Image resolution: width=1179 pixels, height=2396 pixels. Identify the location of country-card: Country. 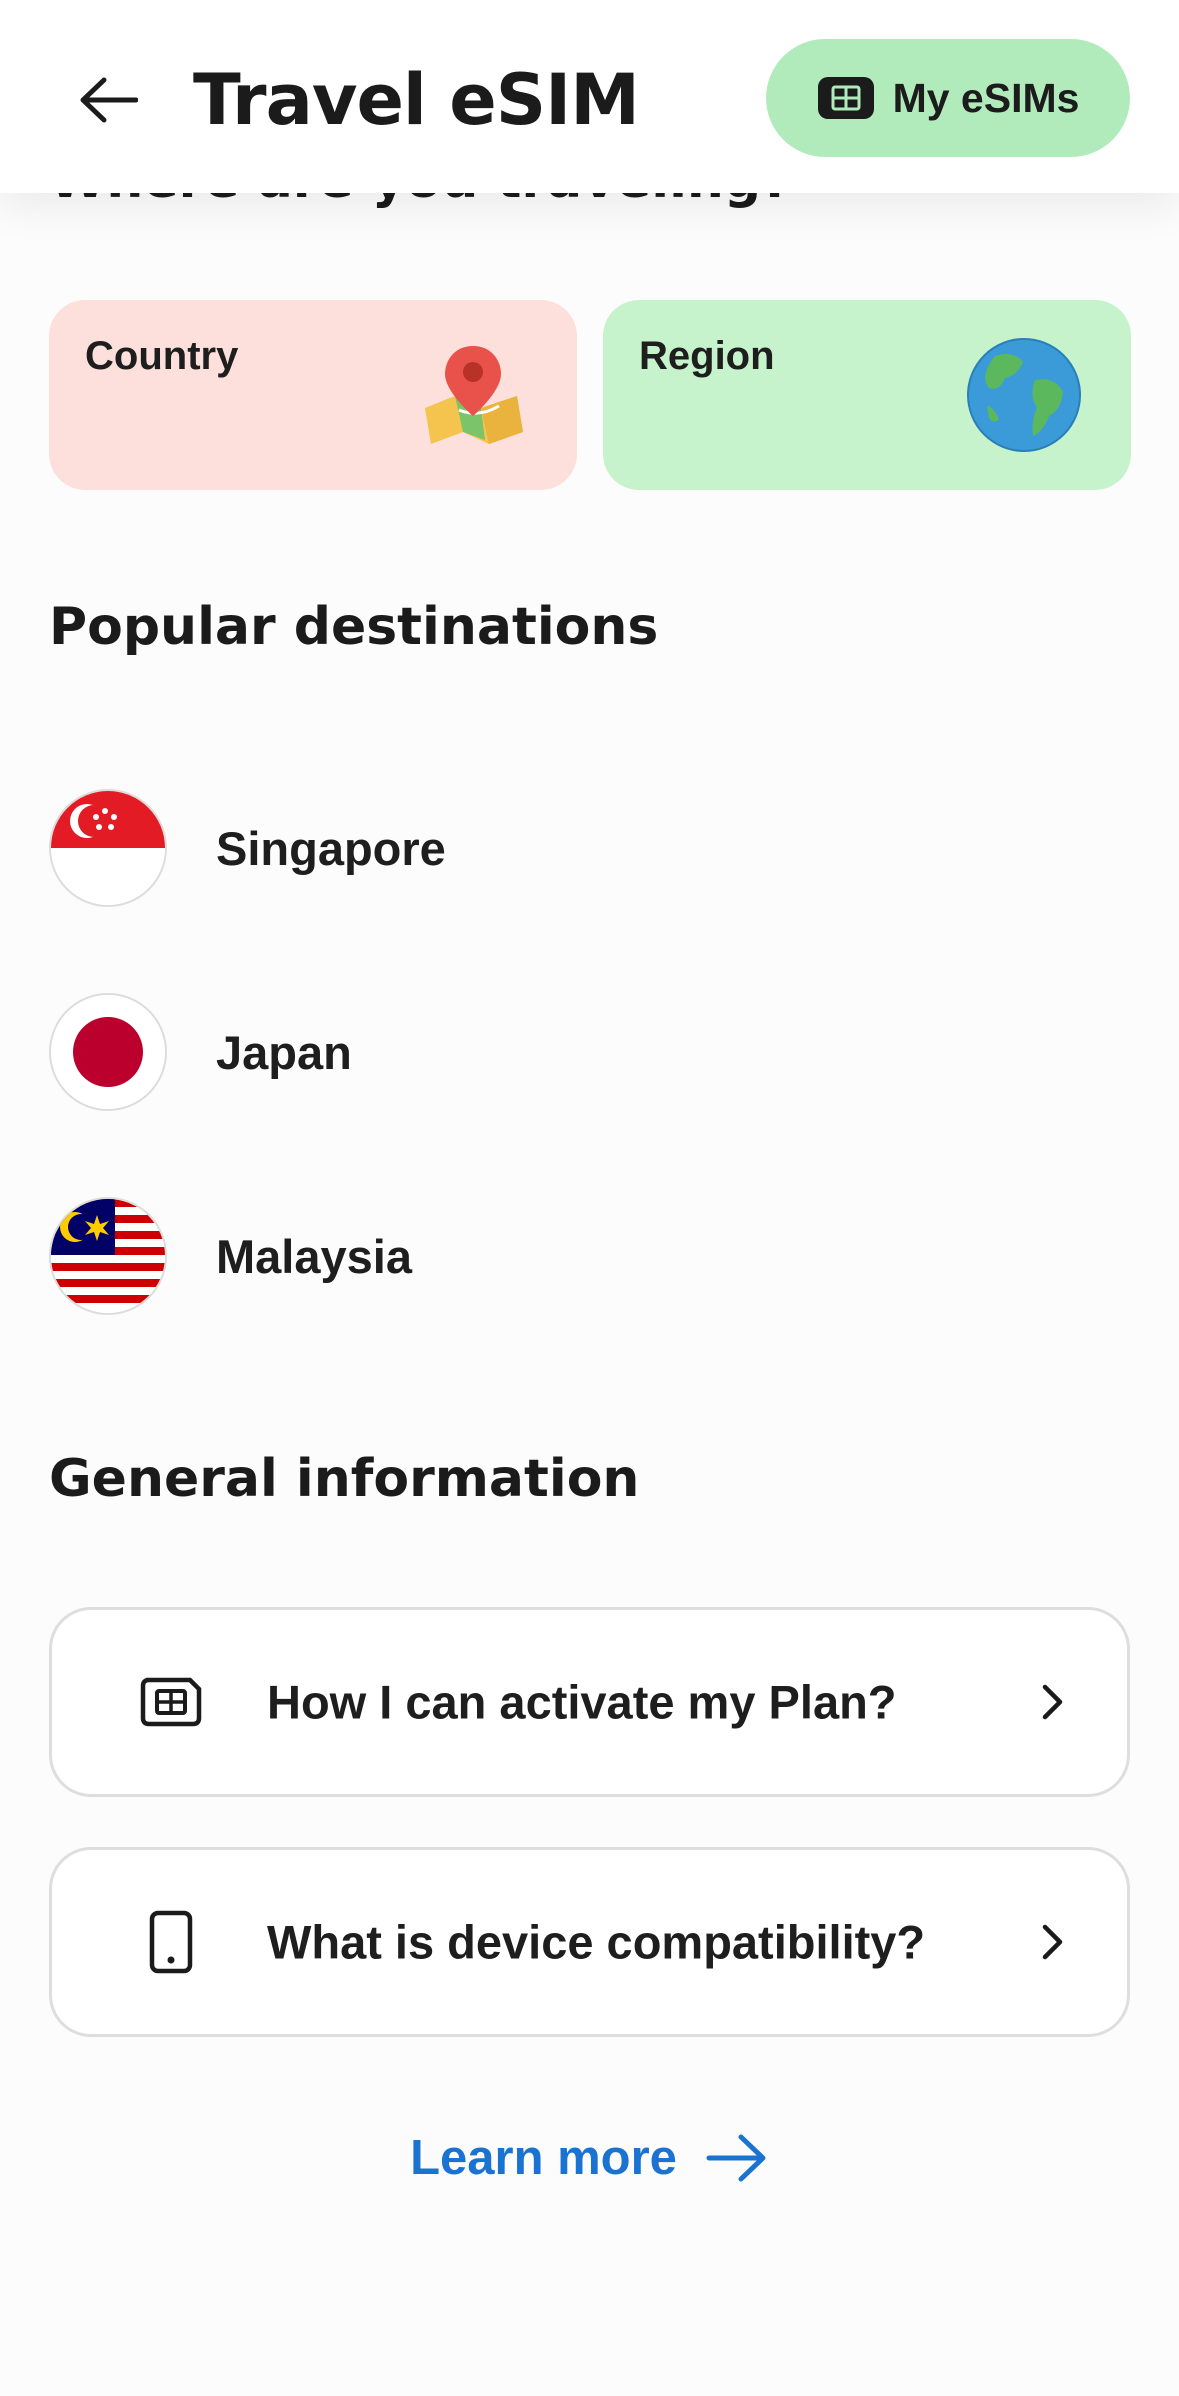
(313, 395).